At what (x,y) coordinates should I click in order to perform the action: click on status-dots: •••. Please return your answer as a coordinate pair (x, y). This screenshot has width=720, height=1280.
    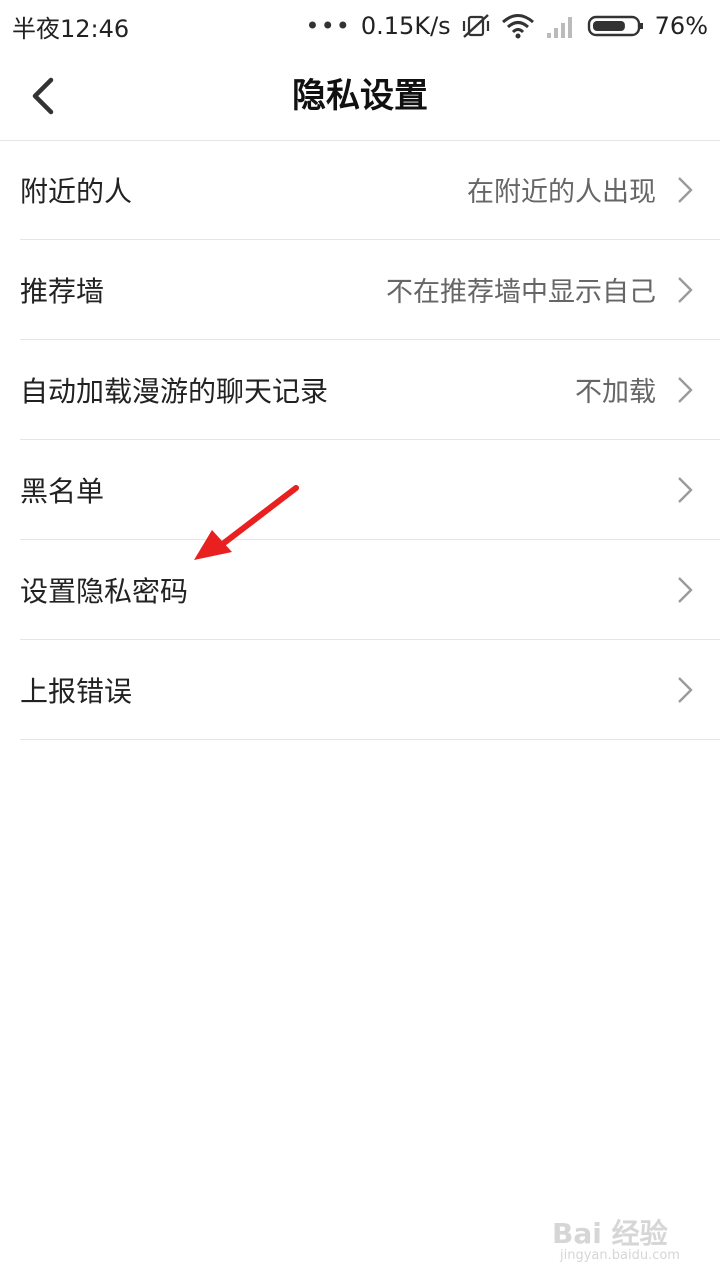
    Looking at the image, I should click on (328, 26).